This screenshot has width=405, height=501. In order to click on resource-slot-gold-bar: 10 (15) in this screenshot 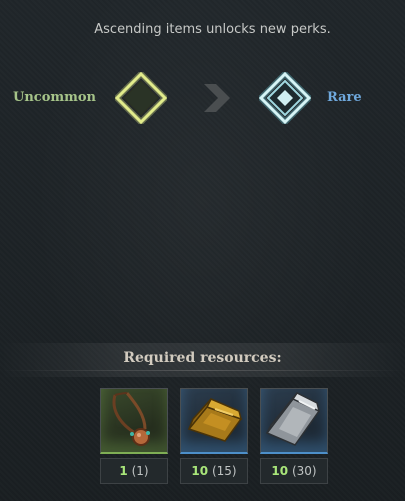, I will do `click(214, 436)`.